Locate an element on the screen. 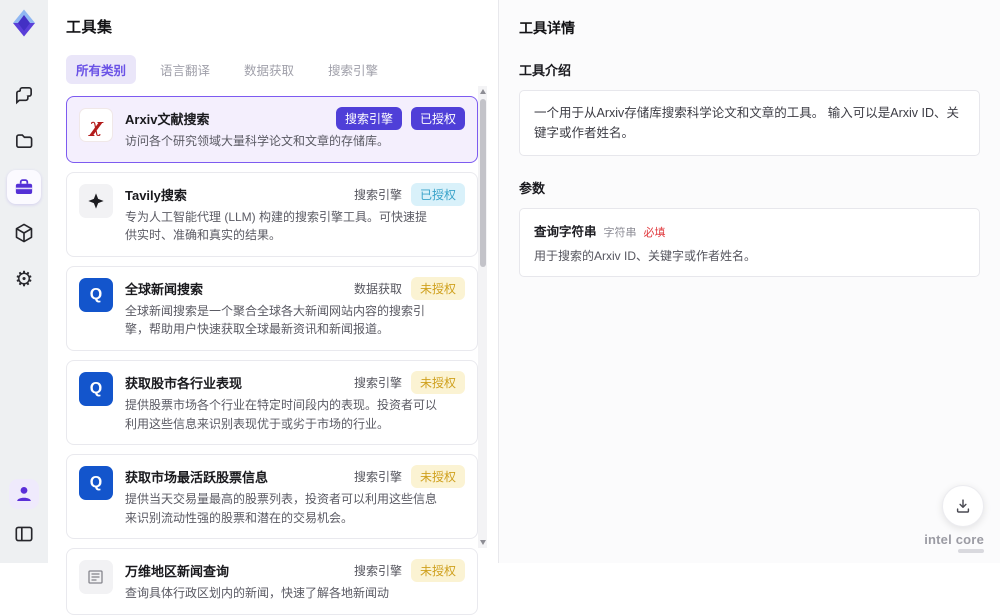 The image size is (1000, 615). brand-text: intel core is located at coordinates (954, 539).